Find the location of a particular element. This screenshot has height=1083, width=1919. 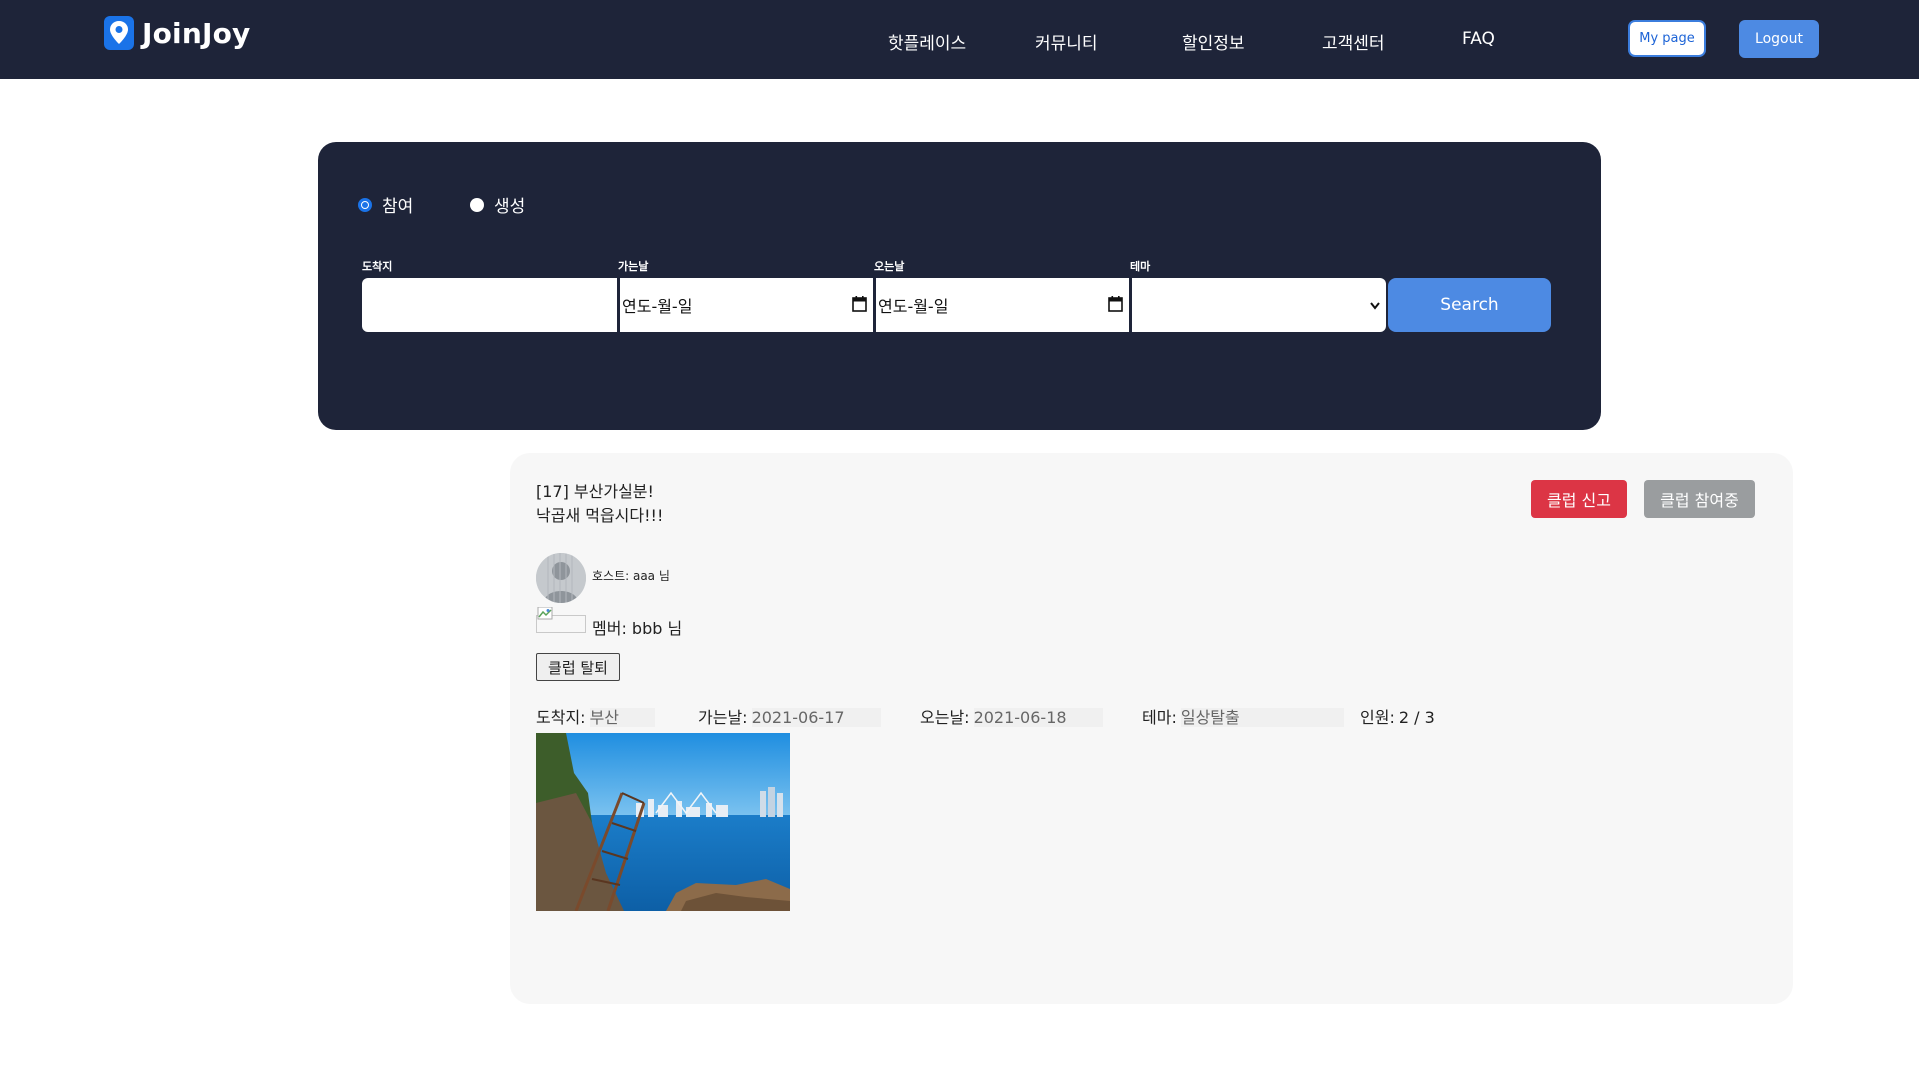

club-title-line1: [17] 부산가실분! is located at coordinates (595, 491).